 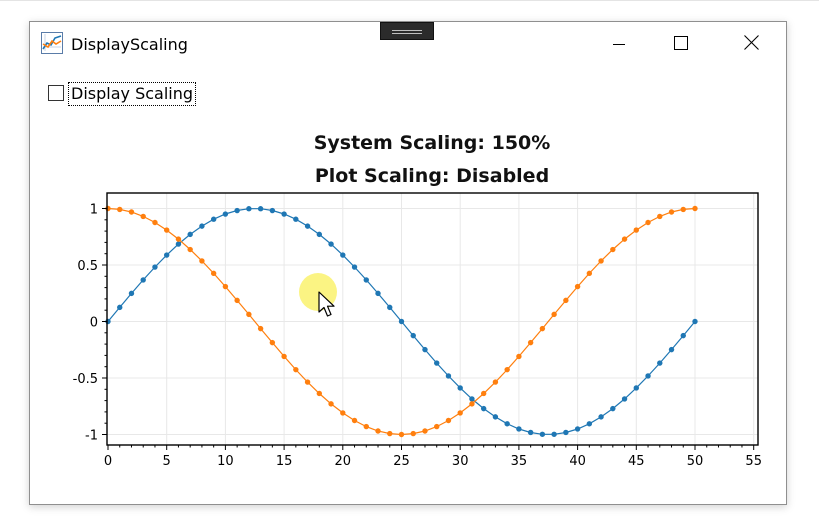 I want to click on chart-title-line: Plot Scaling: Disabled, so click(x=432, y=176).